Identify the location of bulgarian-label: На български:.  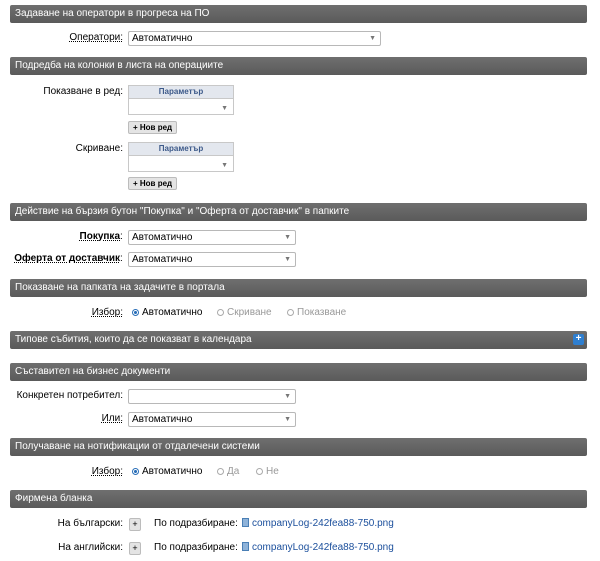
(90, 523).